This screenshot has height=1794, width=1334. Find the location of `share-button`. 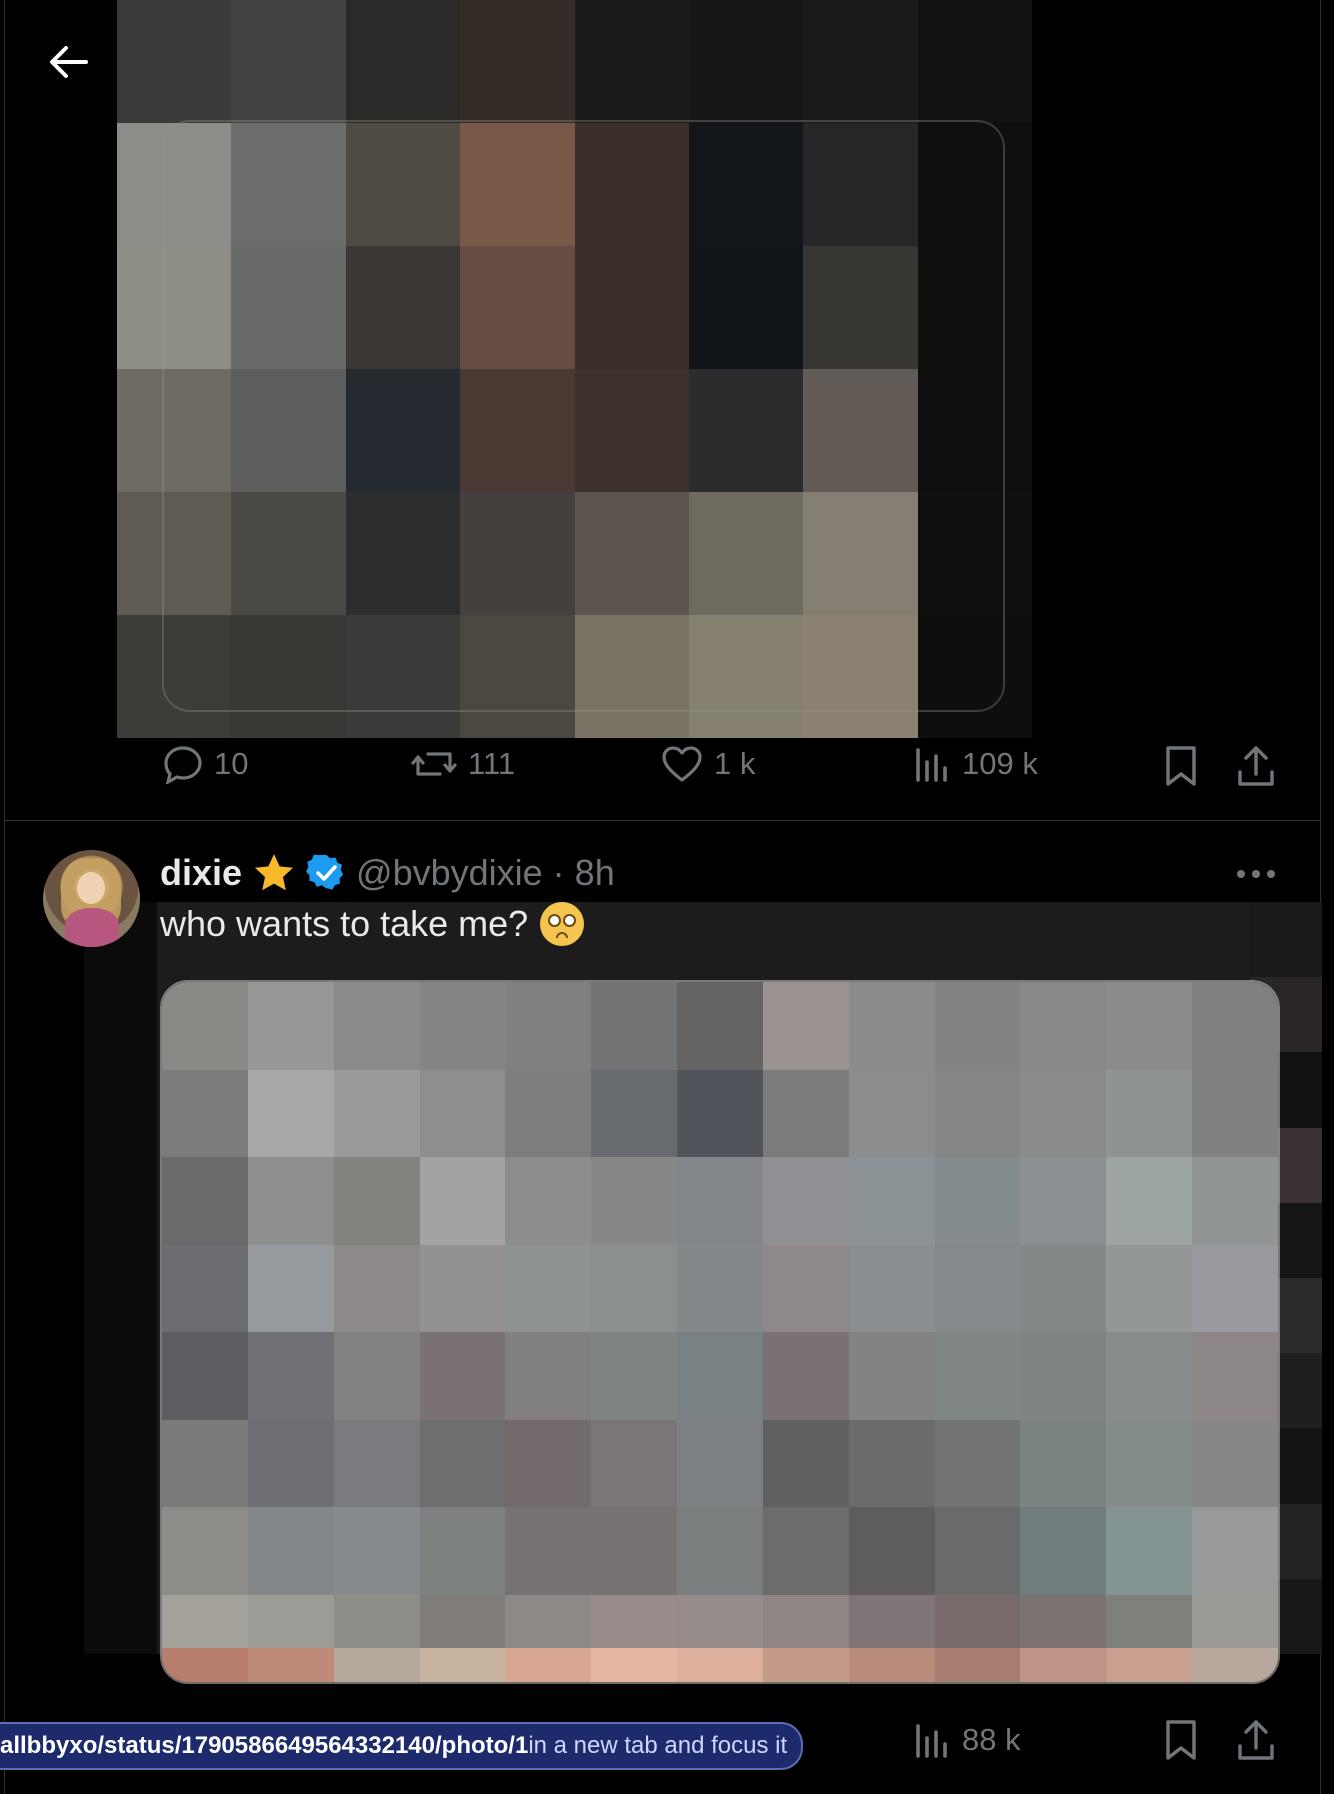

share-button is located at coordinates (1256, 766).